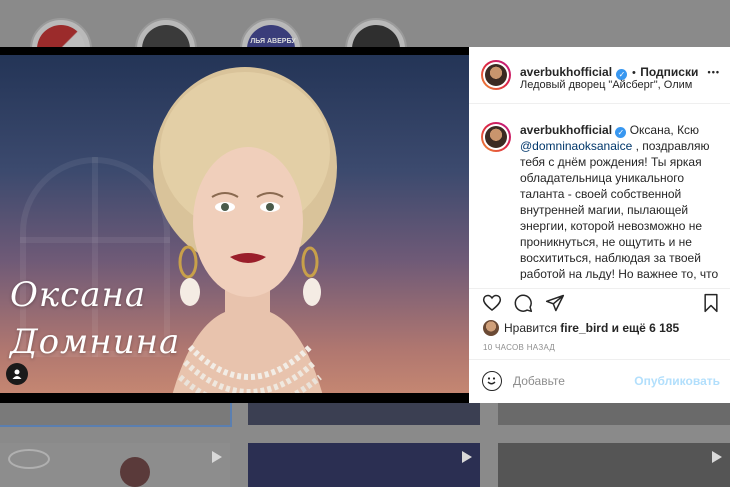  What do you see at coordinates (599, 302) in the screenshot?
I see `post-actions` at bounding box center [599, 302].